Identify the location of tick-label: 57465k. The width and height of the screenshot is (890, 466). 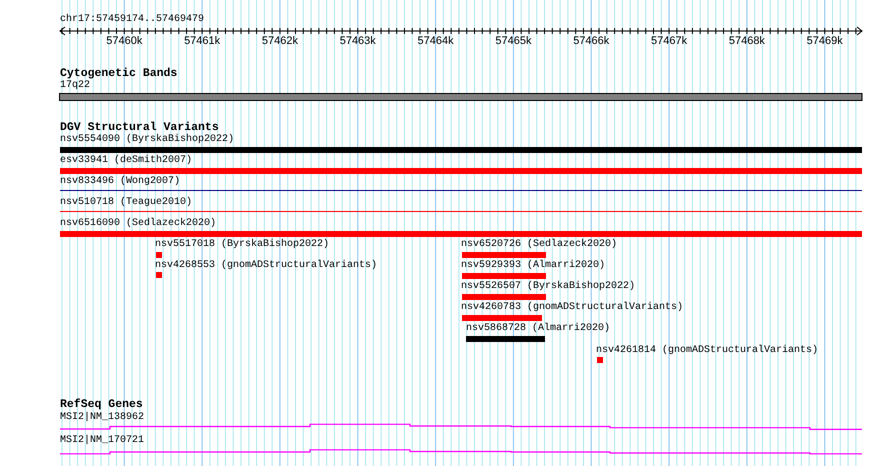
(513, 41).